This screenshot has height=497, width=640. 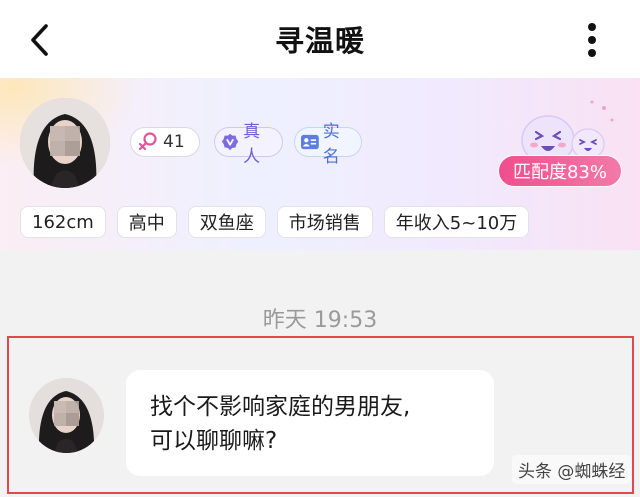 I want to click on vertical-dots-icon, so click(x=592, y=40).